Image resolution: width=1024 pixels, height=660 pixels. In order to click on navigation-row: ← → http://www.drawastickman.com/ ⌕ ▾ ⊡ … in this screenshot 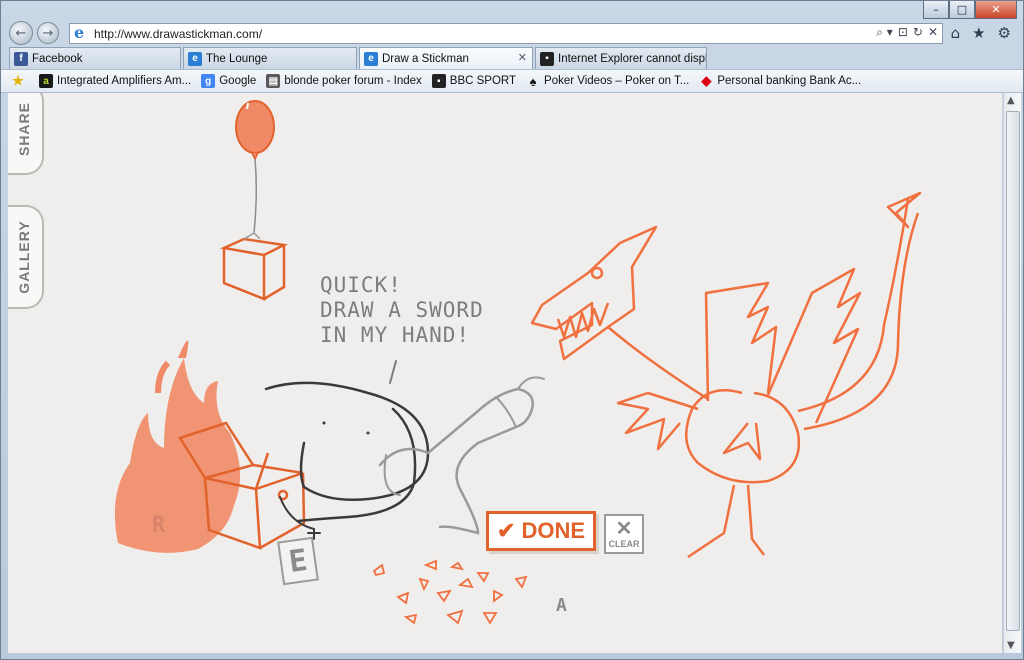, I will do `click(512, 33)`.